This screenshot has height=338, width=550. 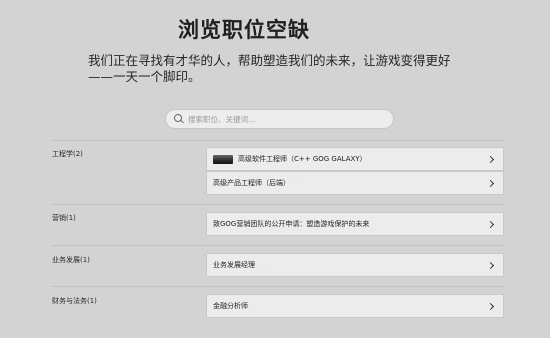 I want to click on search-box, so click(x=279, y=119).